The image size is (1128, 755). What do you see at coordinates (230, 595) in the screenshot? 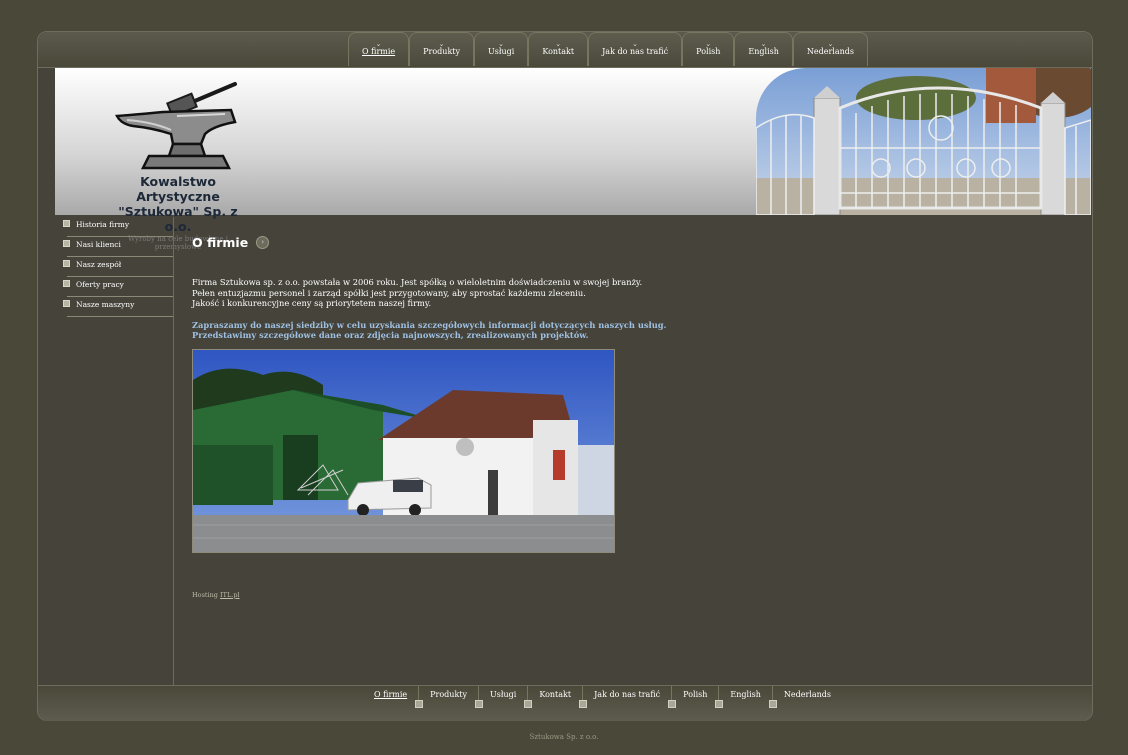
I see `hosting-link: ITL.pl` at bounding box center [230, 595].